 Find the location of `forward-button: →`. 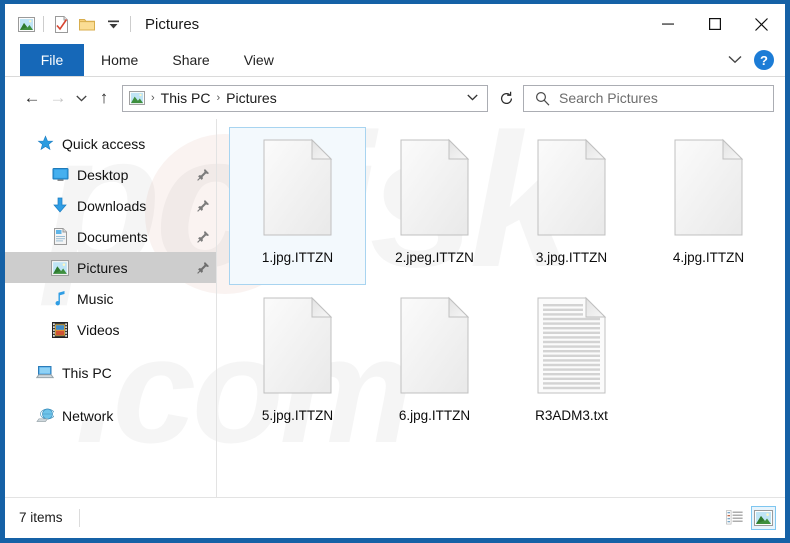

forward-button: → is located at coordinates (58, 97).